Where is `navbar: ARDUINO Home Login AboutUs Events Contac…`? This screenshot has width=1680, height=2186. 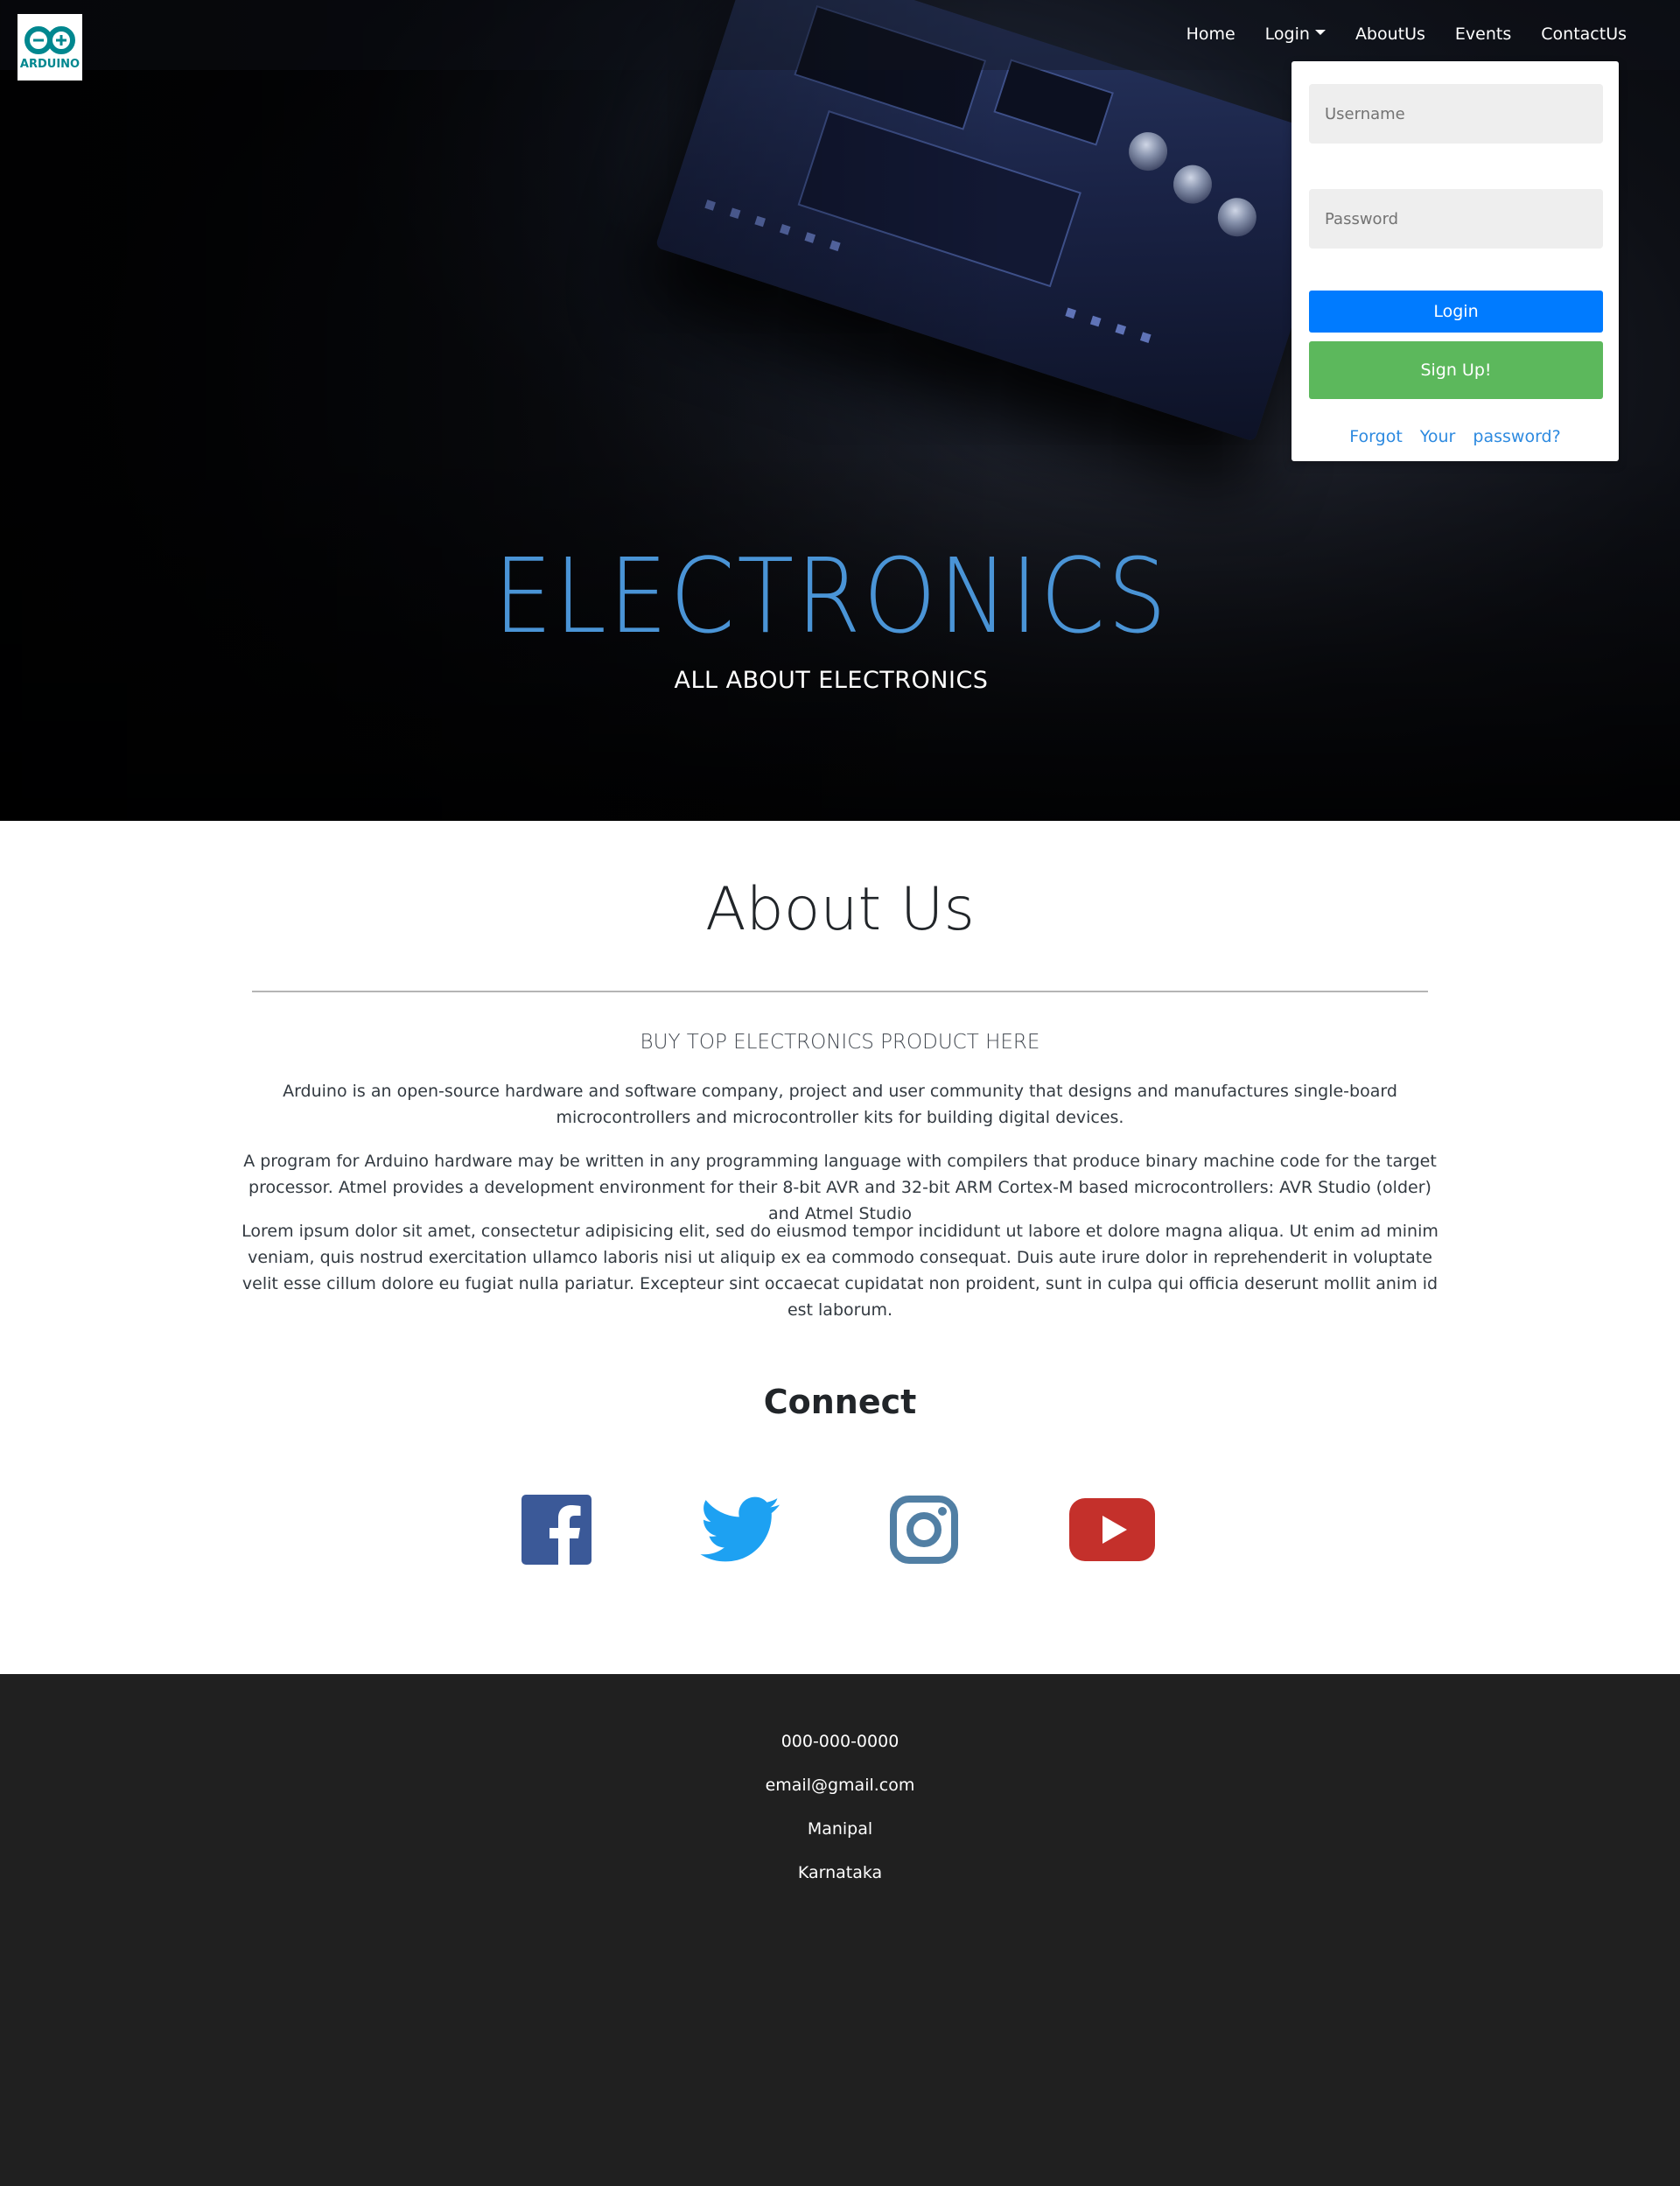 navbar: ARDUINO Home Login AboutUs Events Contac… is located at coordinates (840, 40).